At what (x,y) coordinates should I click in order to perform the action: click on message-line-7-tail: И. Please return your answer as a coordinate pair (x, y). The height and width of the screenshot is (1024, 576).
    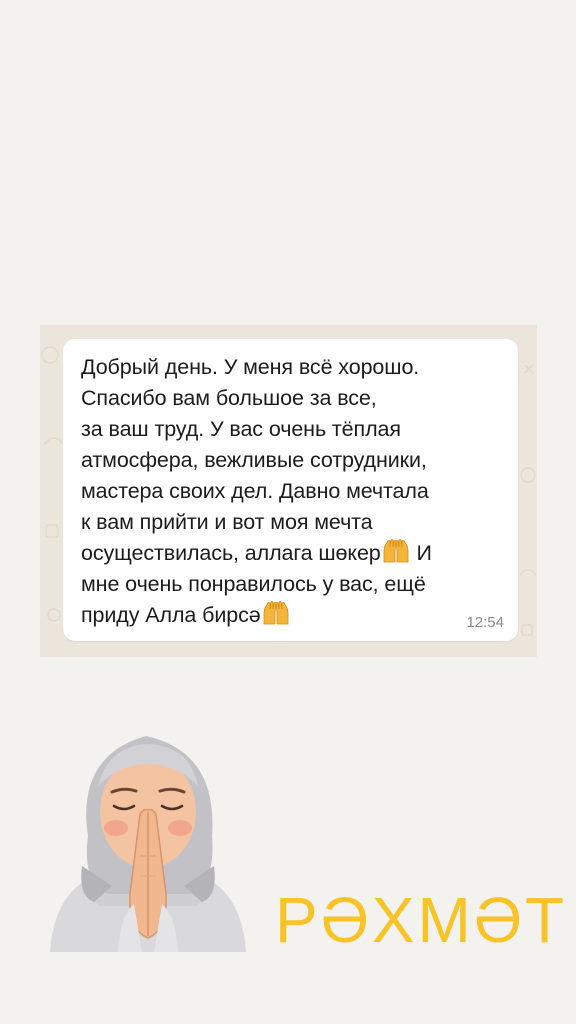
    Looking at the image, I should click on (421, 553).